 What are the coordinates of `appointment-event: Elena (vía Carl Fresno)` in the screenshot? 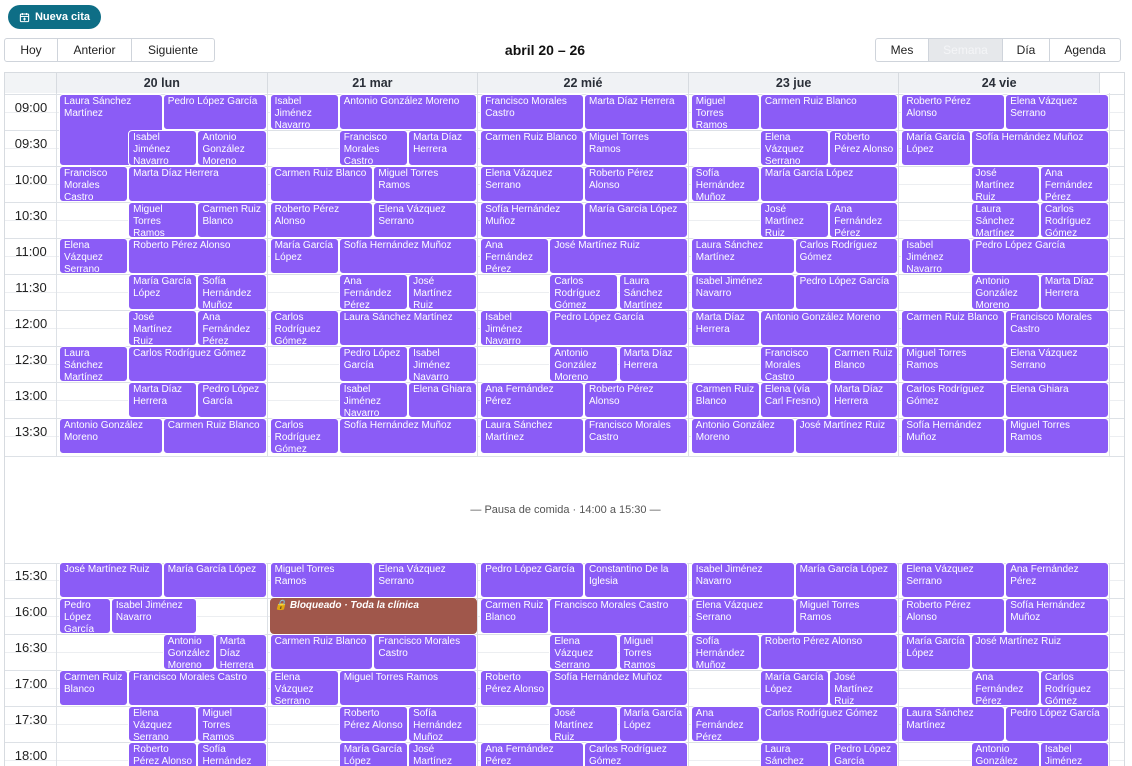 It's located at (794, 400).